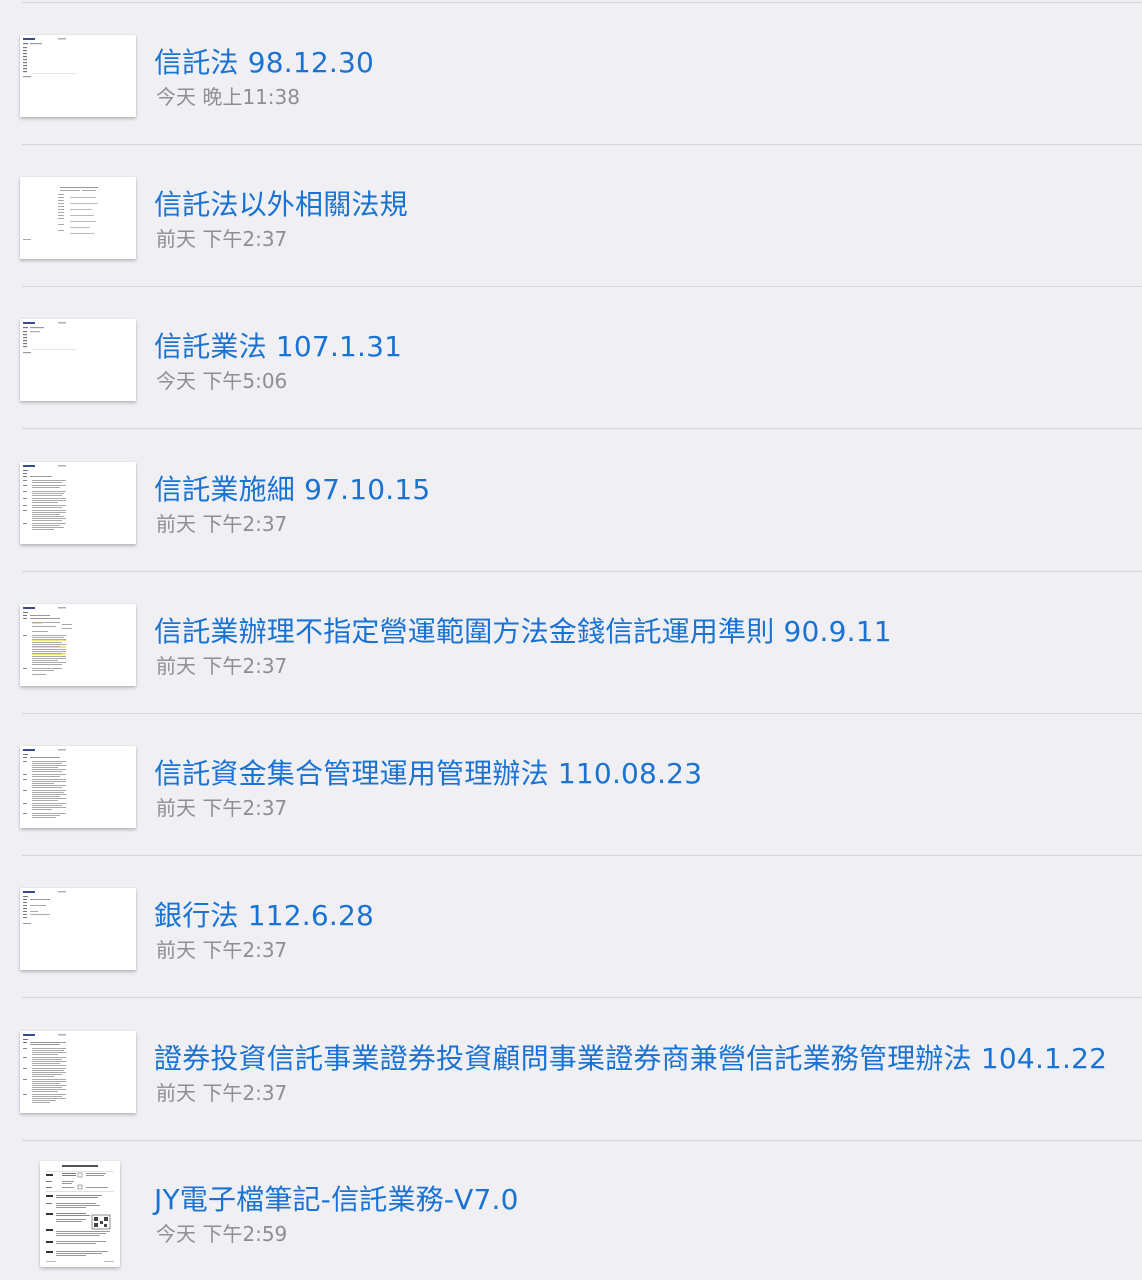  Describe the element at coordinates (278, 347) in the screenshot. I see `file-title: 信託業法 107.1.31` at that location.